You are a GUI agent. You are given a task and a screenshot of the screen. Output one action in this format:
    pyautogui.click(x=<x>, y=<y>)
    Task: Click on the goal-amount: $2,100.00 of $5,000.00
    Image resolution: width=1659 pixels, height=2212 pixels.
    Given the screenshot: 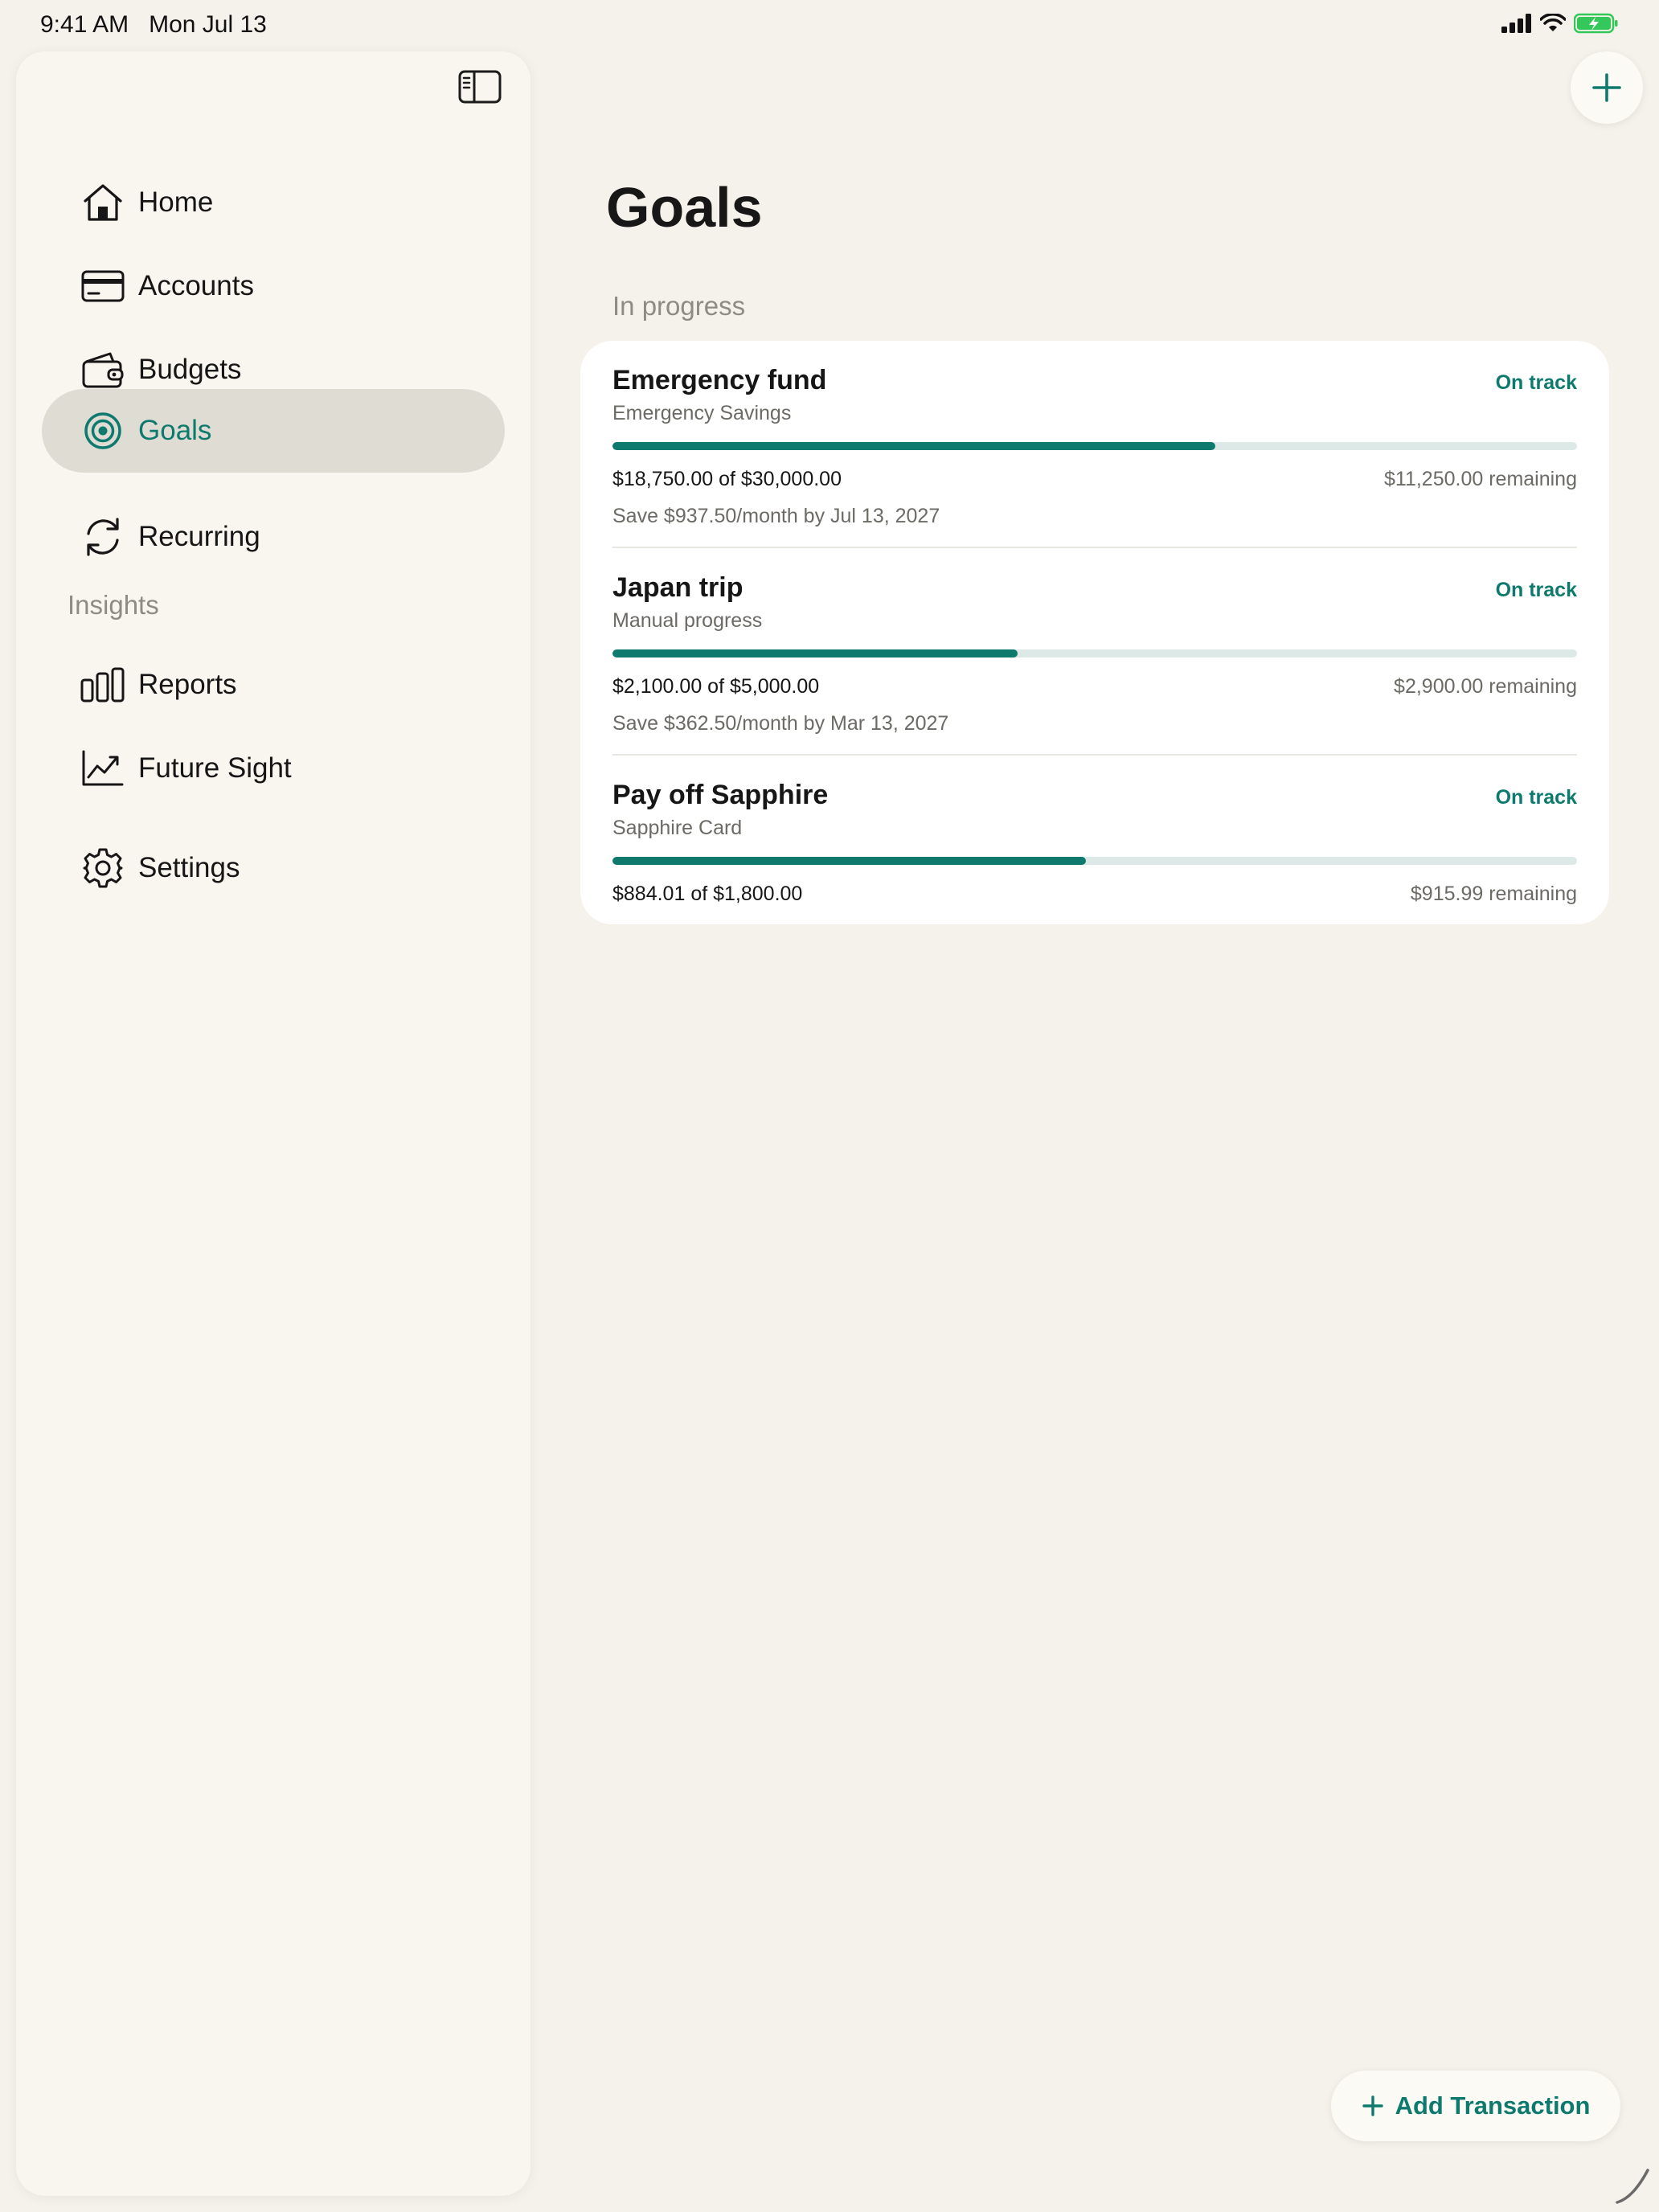 What is the action you would take?
    pyautogui.click(x=716, y=686)
    